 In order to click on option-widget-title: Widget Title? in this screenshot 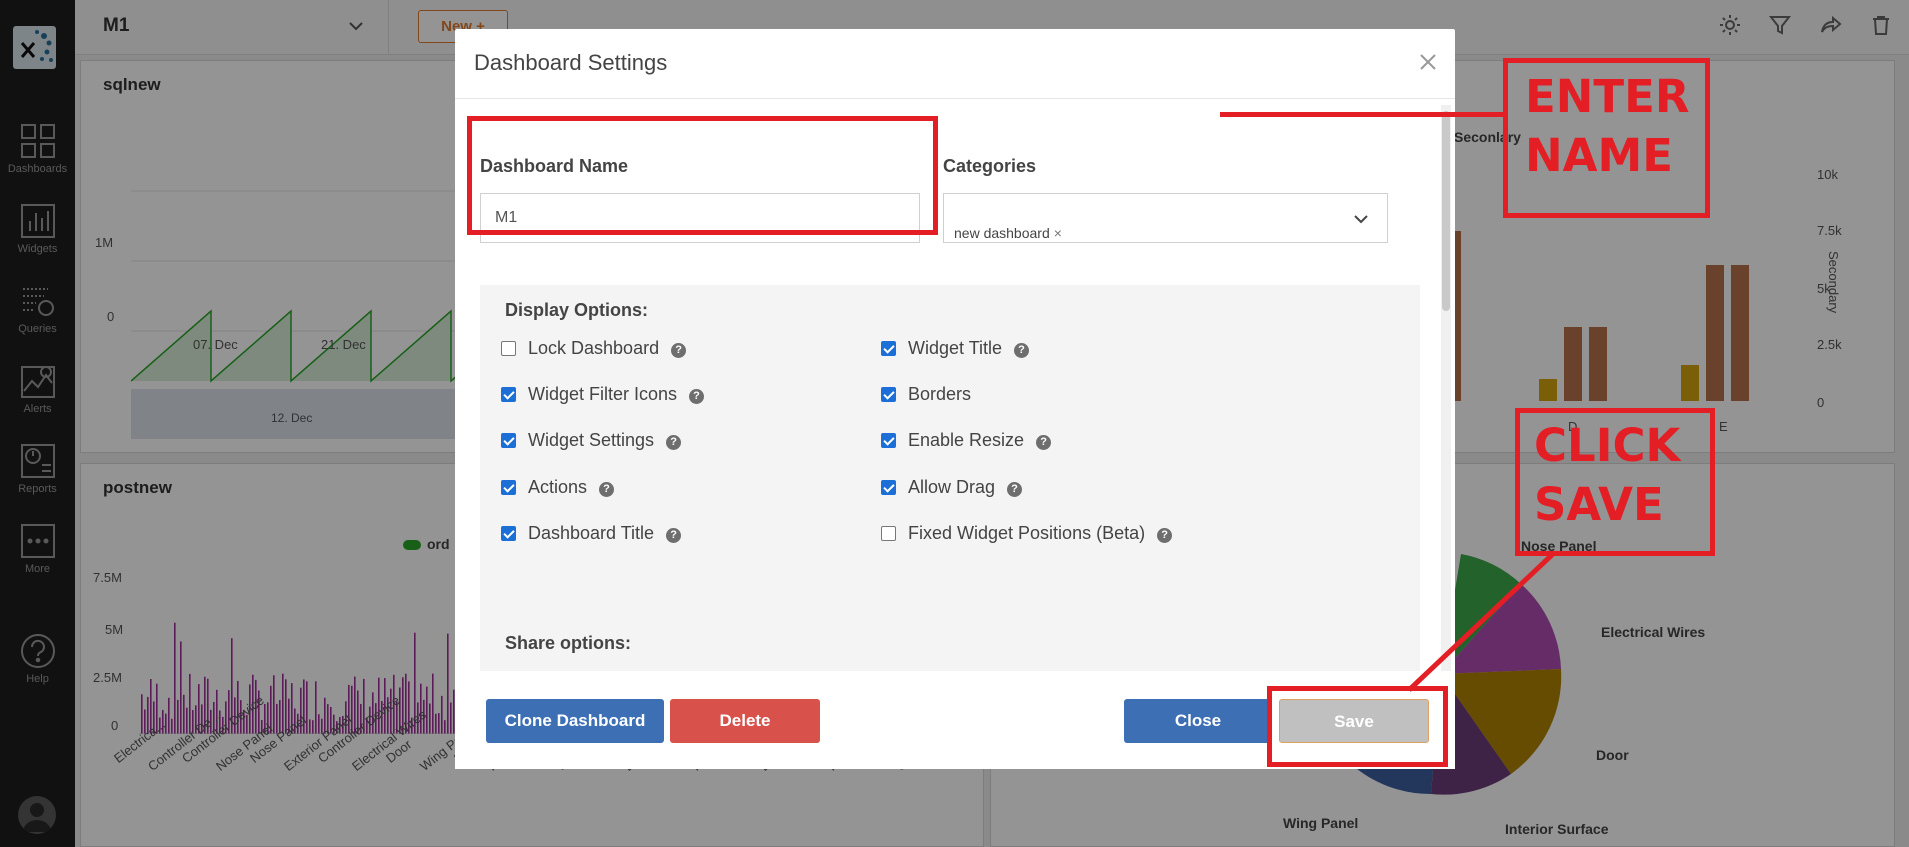, I will do `click(955, 348)`.